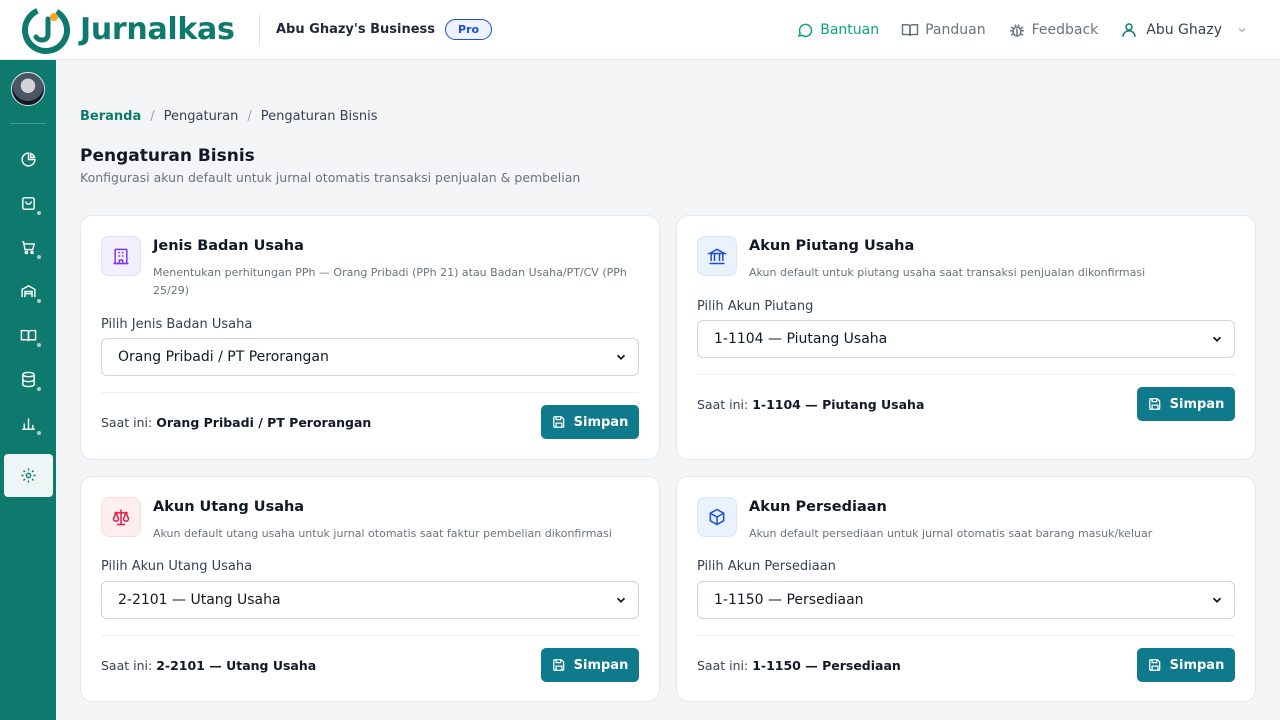 The width and height of the screenshot is (1280, 720). Describe the element at coordinates (228, 246) in the screenshot. I see `card-title: Jenis Badan Usaha` at that location.